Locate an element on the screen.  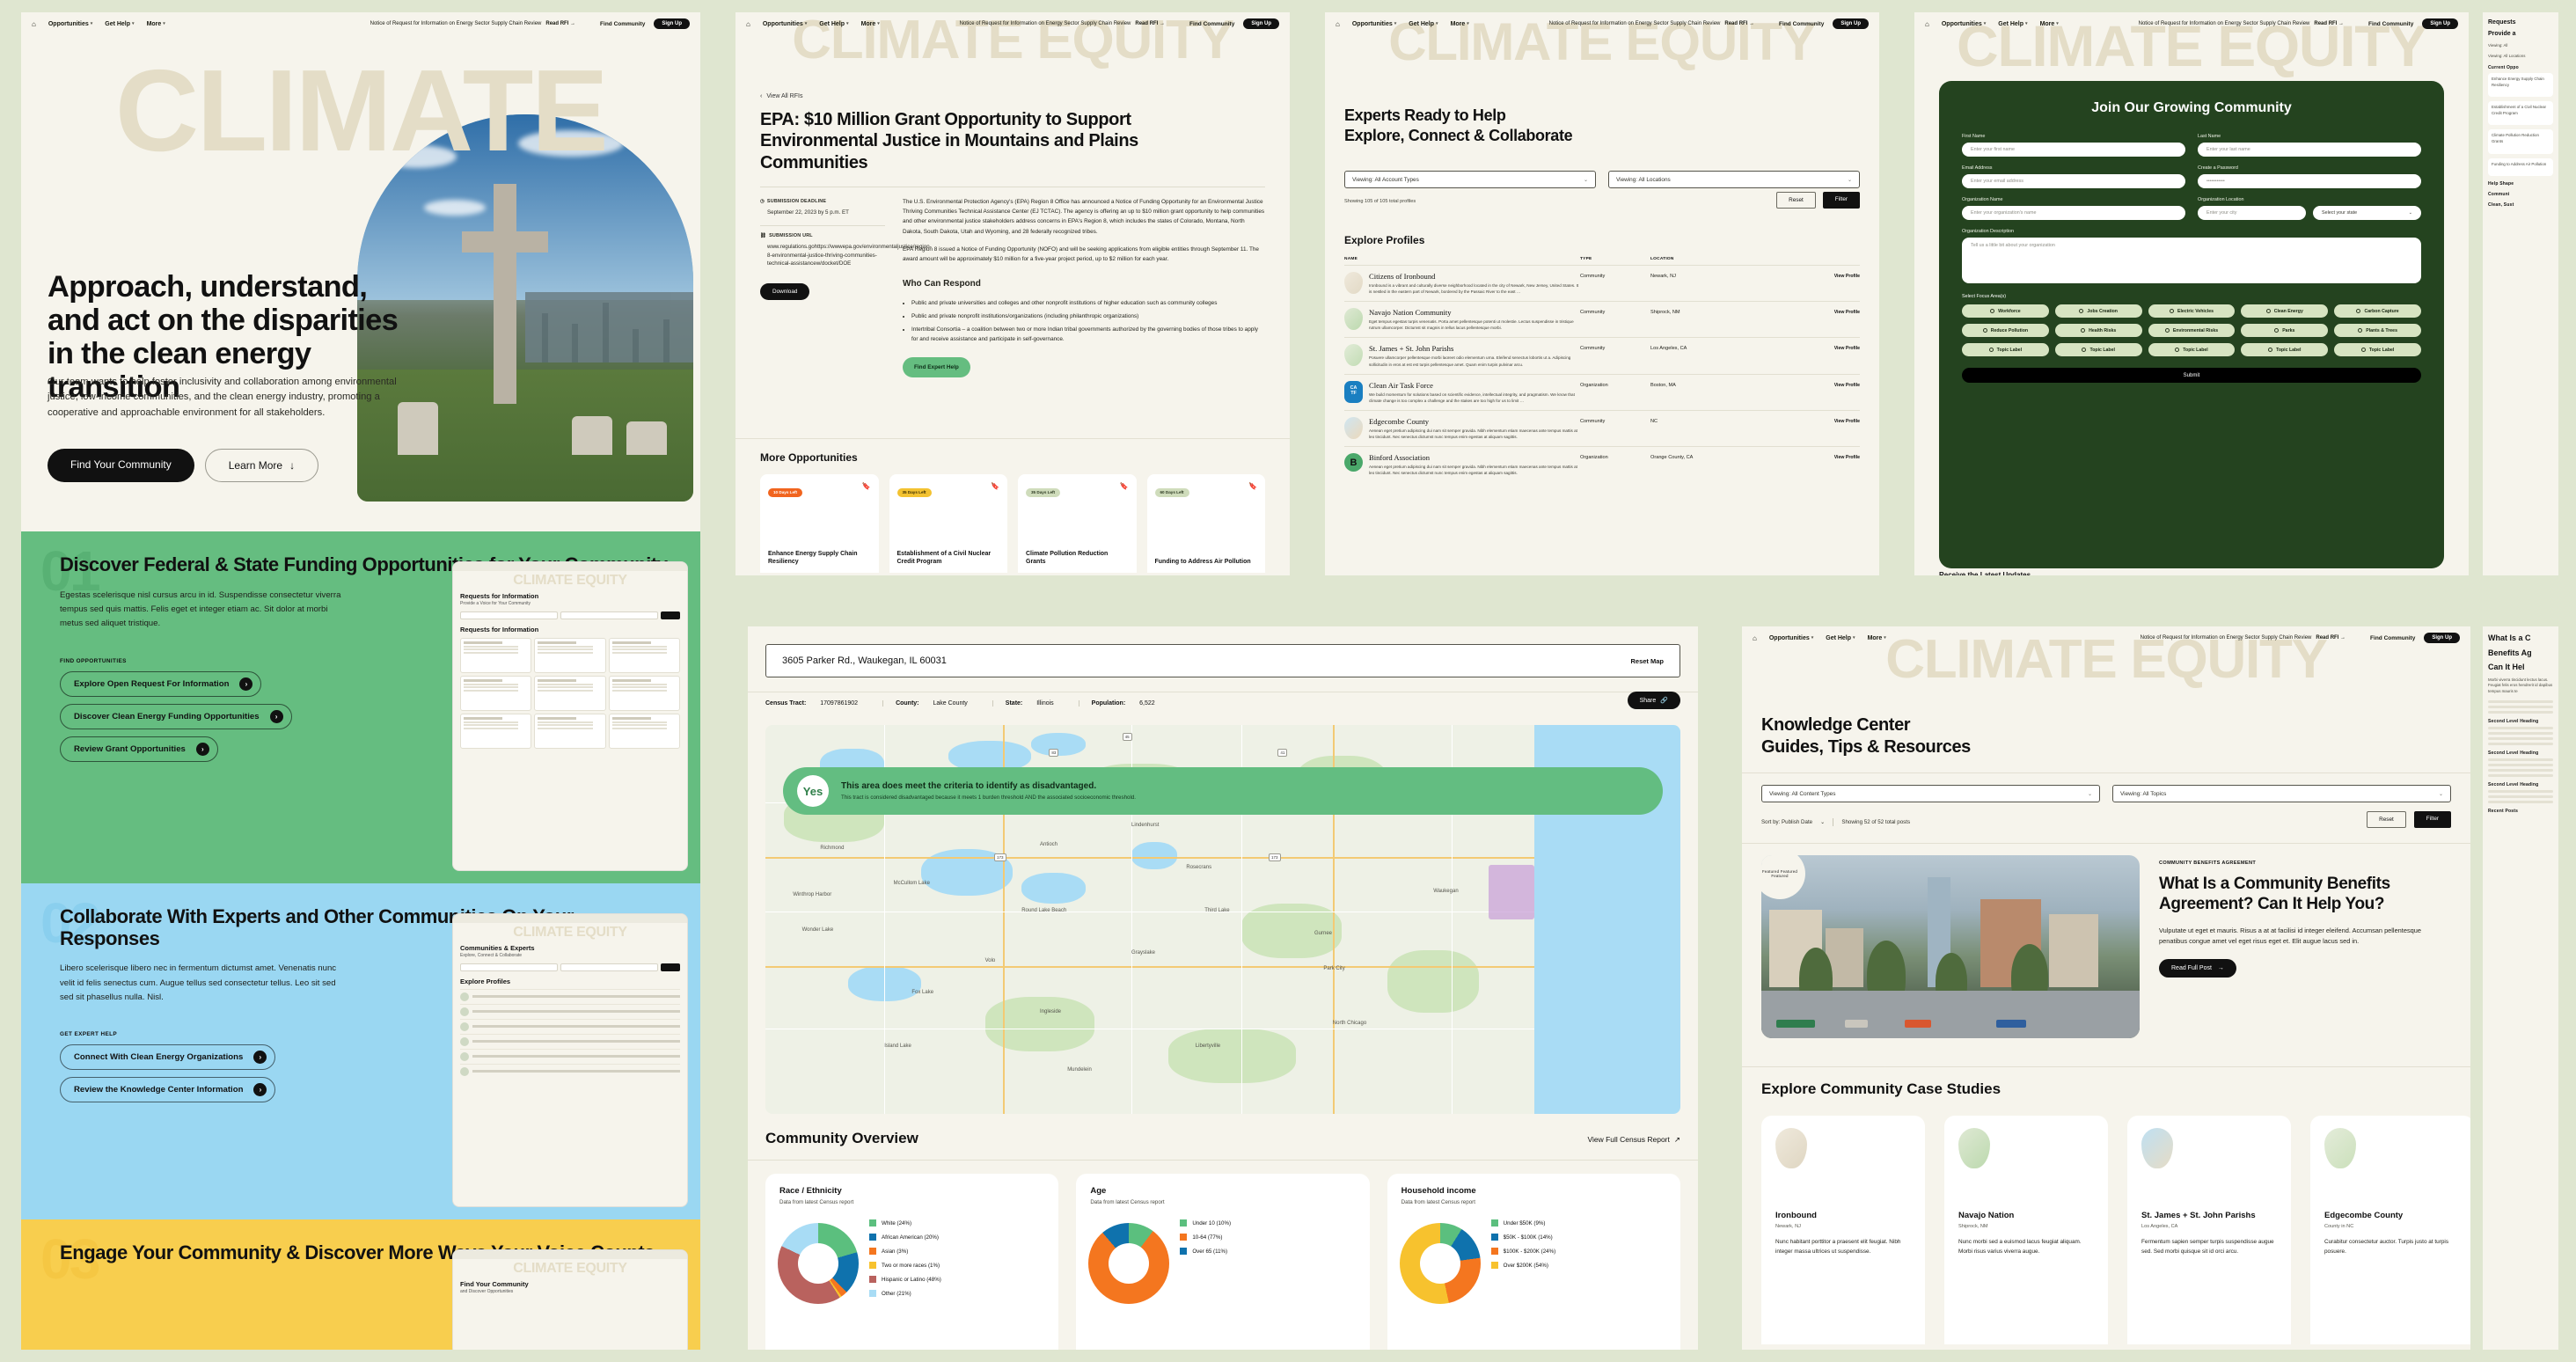
sort-by-select: Sort by: Publish Date is located at coordinates (1786, 822).